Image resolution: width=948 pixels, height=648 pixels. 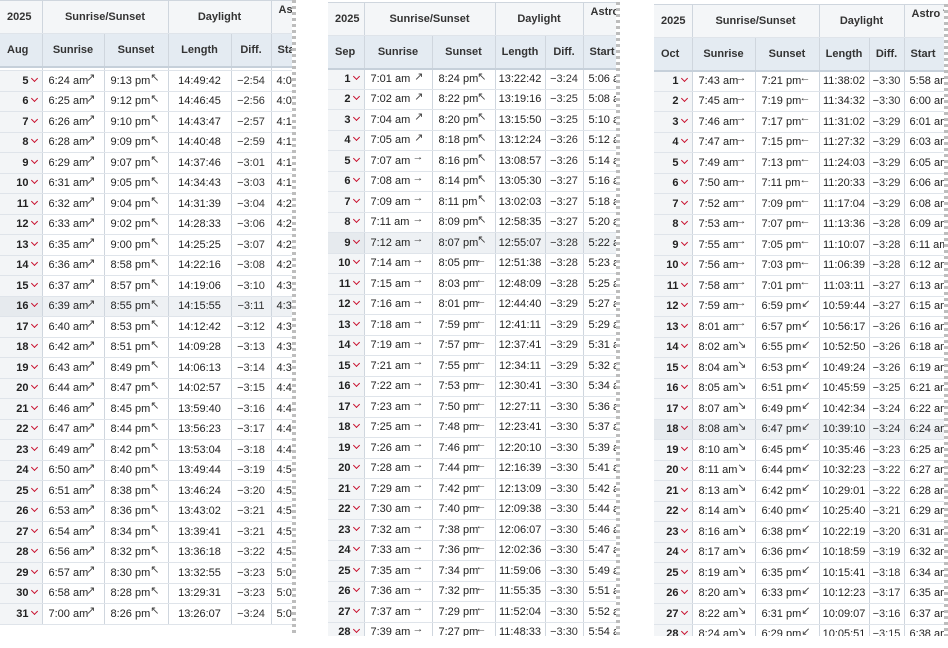 What do you see at coordinates (673, 532) in the screenshot?
I see `day-cell: 23` at bounding box center [673, 532].